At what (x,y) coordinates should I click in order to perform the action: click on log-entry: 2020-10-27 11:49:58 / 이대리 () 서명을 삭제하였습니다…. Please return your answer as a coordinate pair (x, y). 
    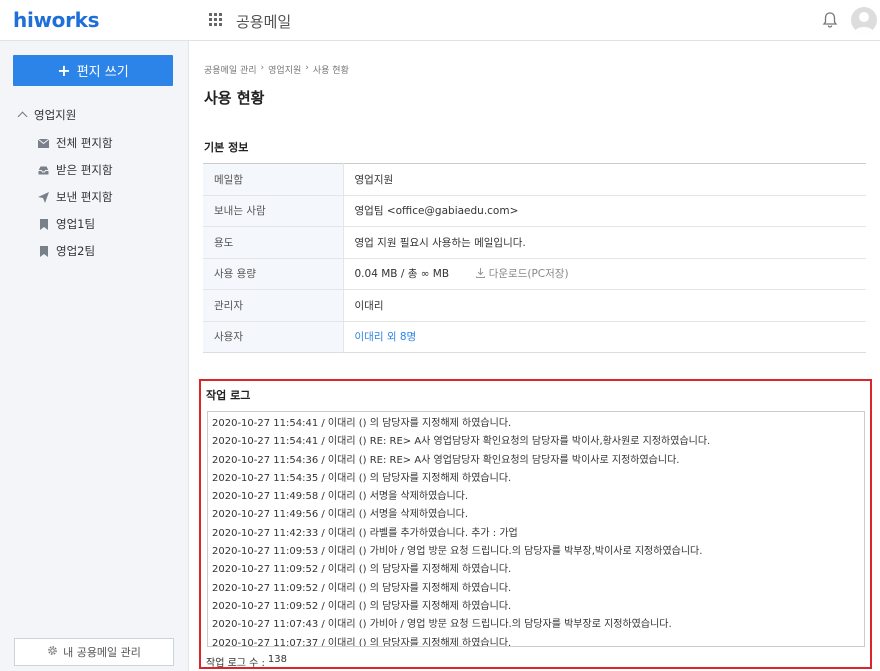
    Looking at the image, I should click on (340, 497).